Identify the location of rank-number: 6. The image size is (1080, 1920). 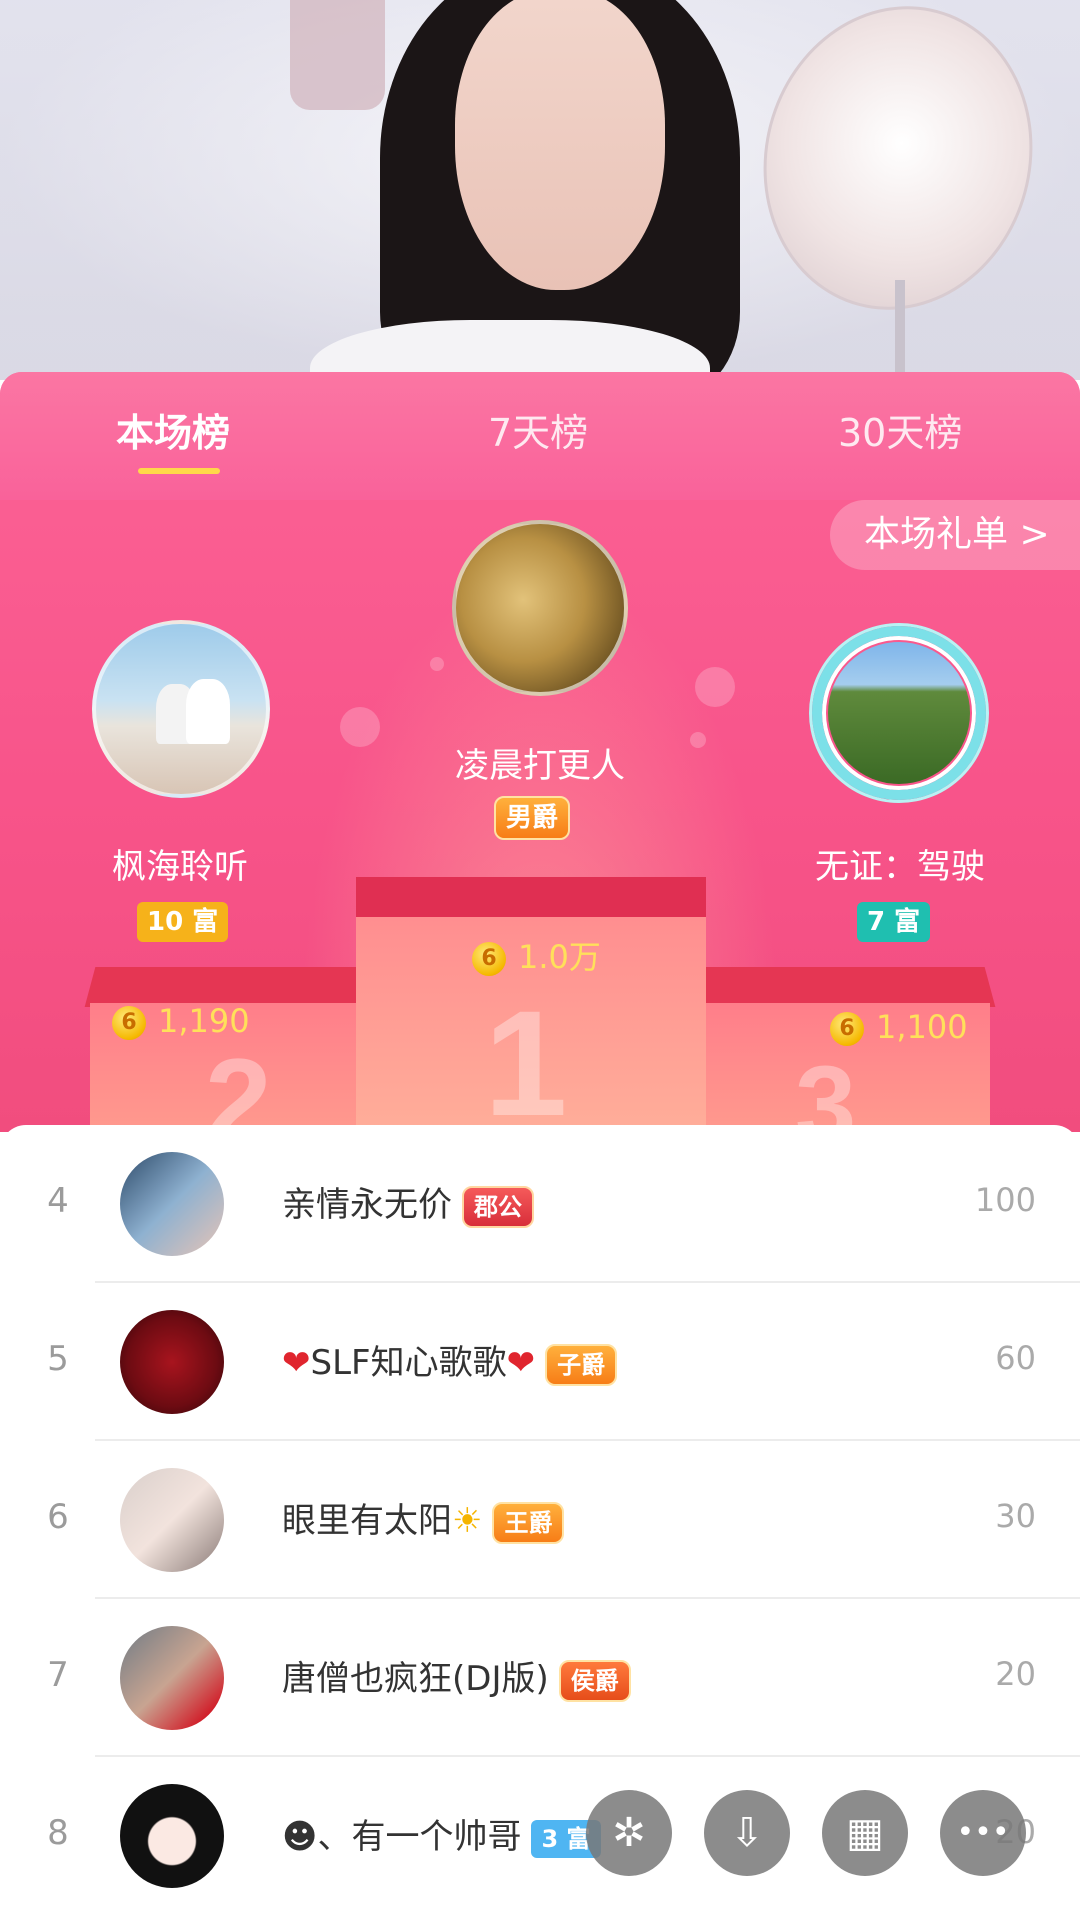
(58, 1517).